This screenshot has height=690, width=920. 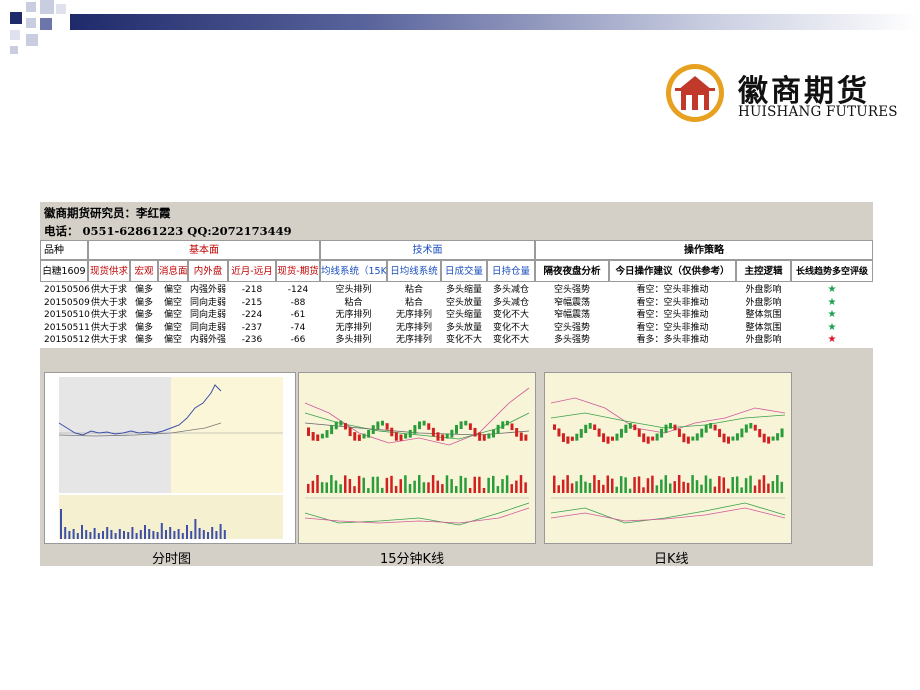 What do you see at coordinates (427, 250) in the screenshot?
I see `group-technical: 技术面` at bounding box center [427, 250].